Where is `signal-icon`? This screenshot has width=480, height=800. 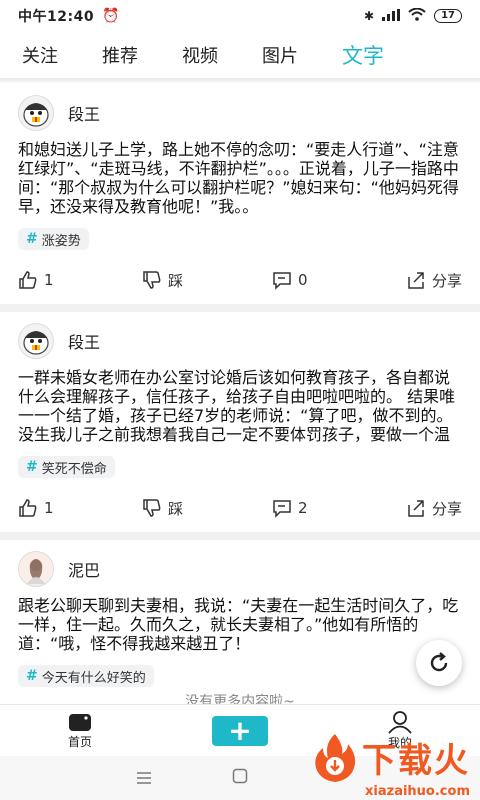 signal-icon is located at coordinates (391, 16).